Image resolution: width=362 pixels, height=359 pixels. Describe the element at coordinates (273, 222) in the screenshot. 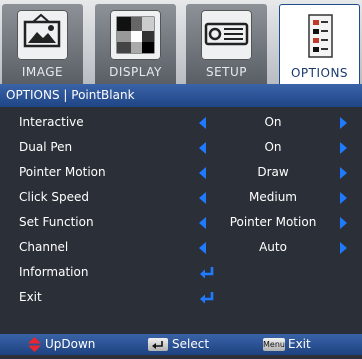

I see `row-value: Pointer Motion` at that location.